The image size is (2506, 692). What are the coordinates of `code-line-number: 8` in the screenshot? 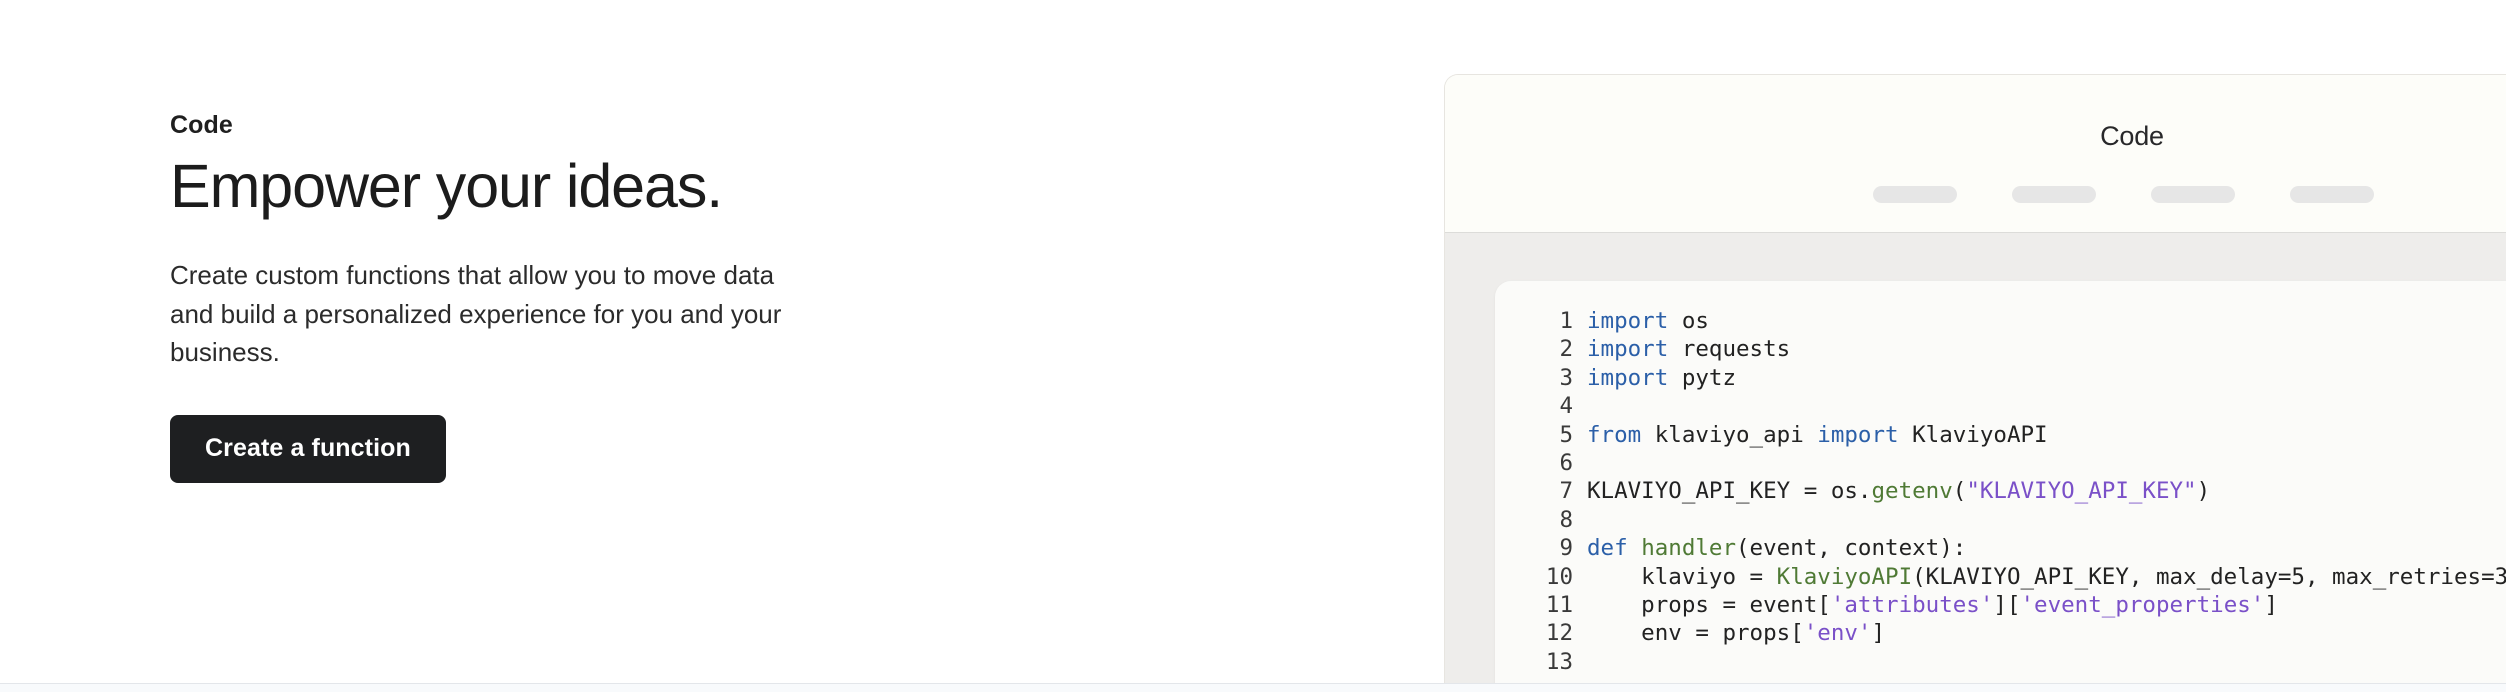 It's located at (1566, 519).